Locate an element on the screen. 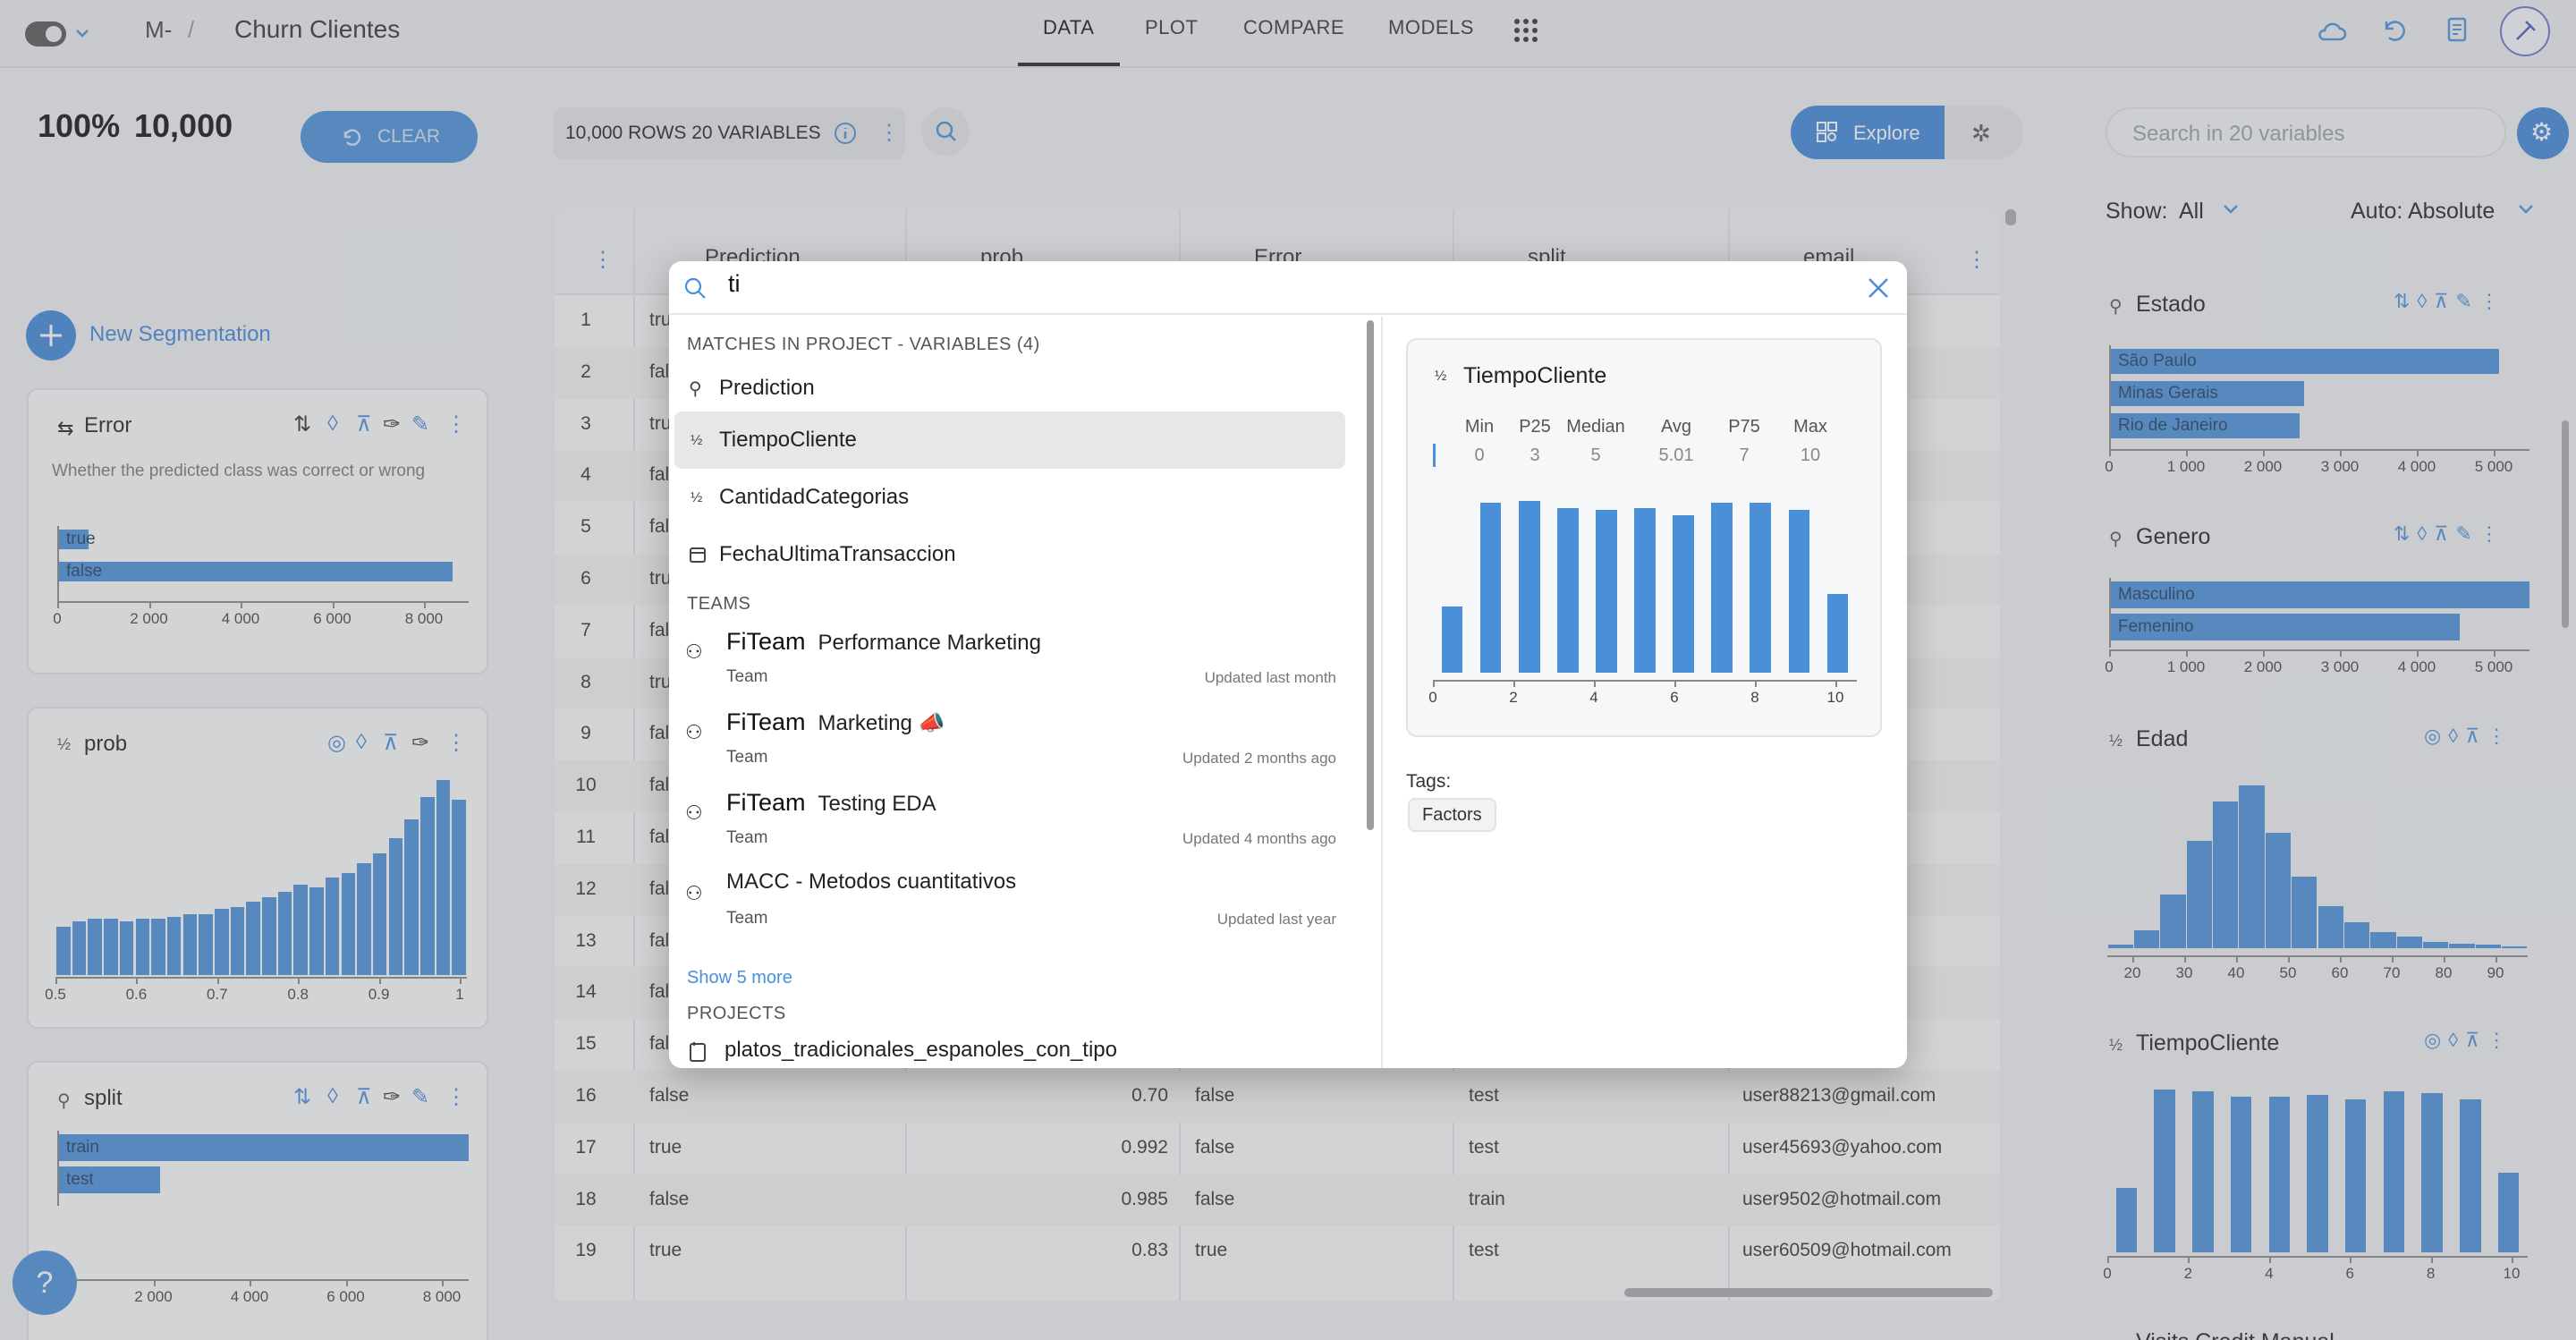 The height and width of the screenshot is (1340, 2576). preview-axis: 0 2 4 6 8 10 is located at coordinates (1642, 693).